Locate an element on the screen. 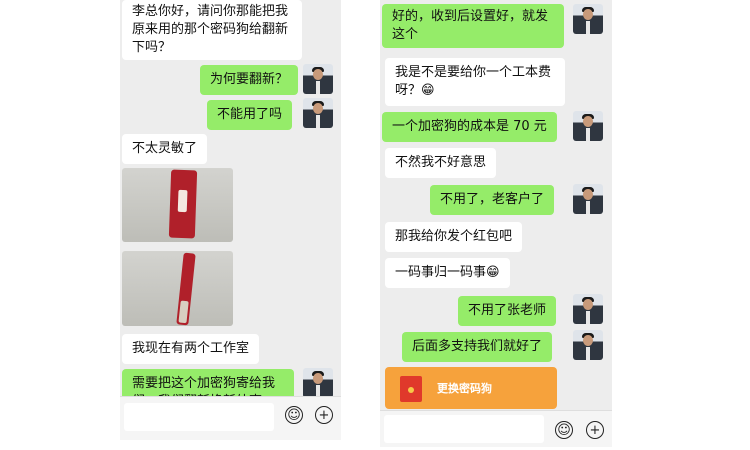 The width and height of the screenshot is (750, 450). message-bubble-outgoing: 一个加密狗的成本是 70 元 is located at coordinates (469, 127).